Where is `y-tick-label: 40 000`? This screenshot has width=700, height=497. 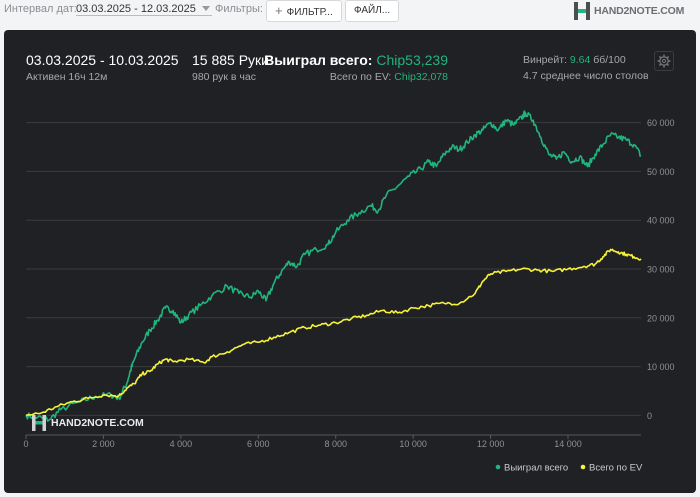
y-tick-label: 40 000 is located at coordinates (661, 221).